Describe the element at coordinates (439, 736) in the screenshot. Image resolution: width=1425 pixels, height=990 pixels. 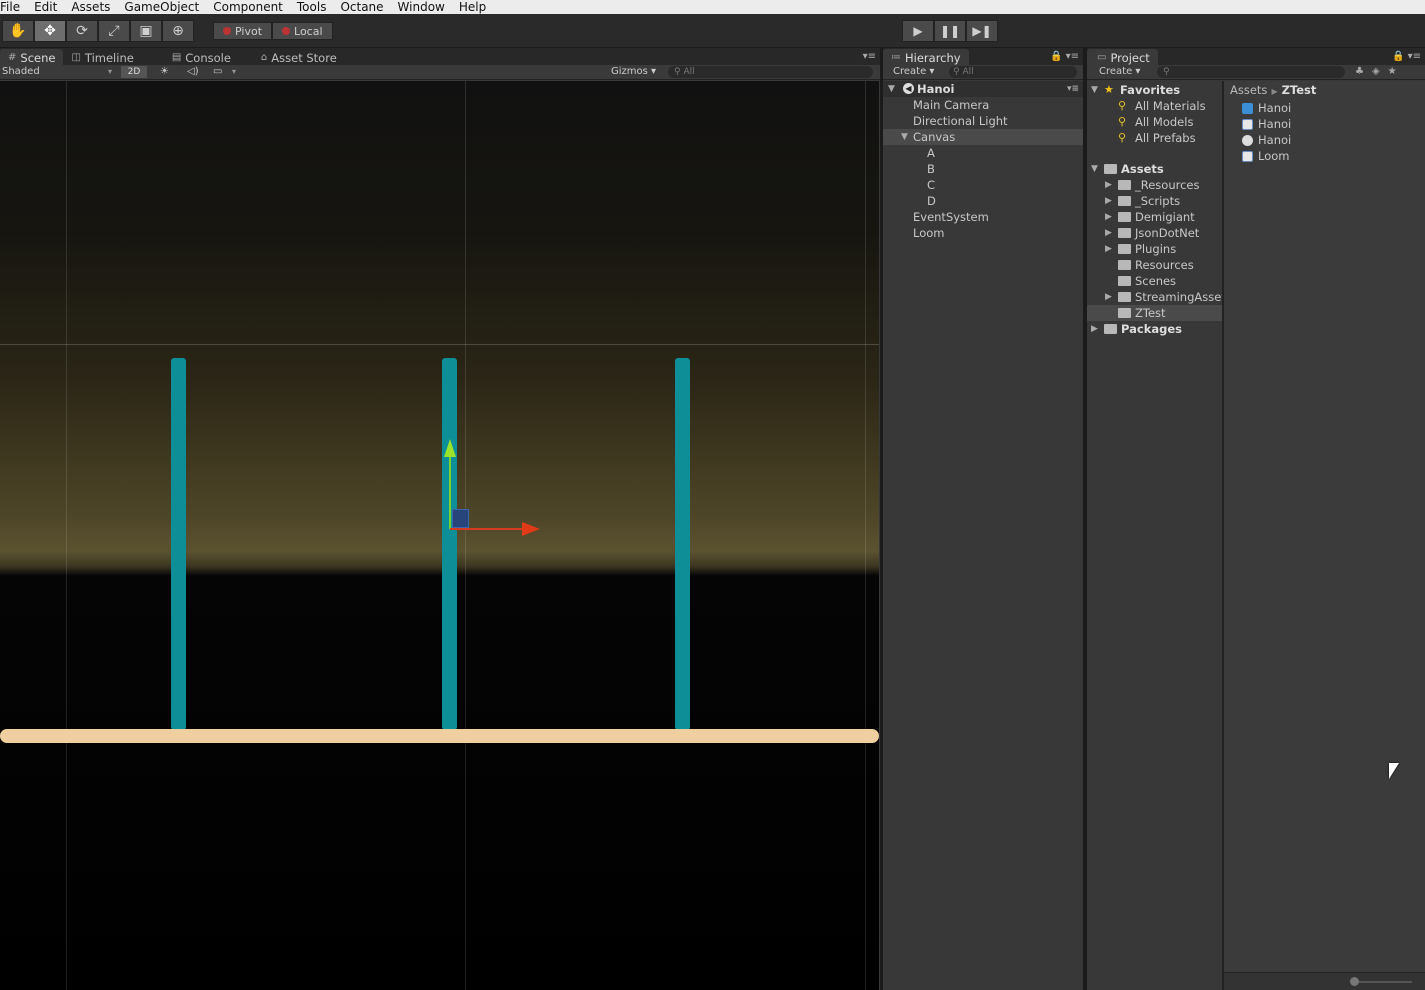
I see `tower-base` at that location.